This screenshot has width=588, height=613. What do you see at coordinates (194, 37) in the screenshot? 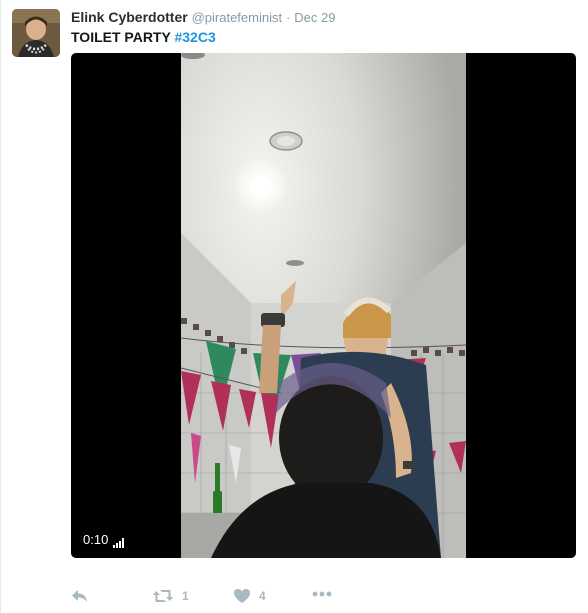
I see `hashtag-link: #32C3` at bounding box center [194, 37].